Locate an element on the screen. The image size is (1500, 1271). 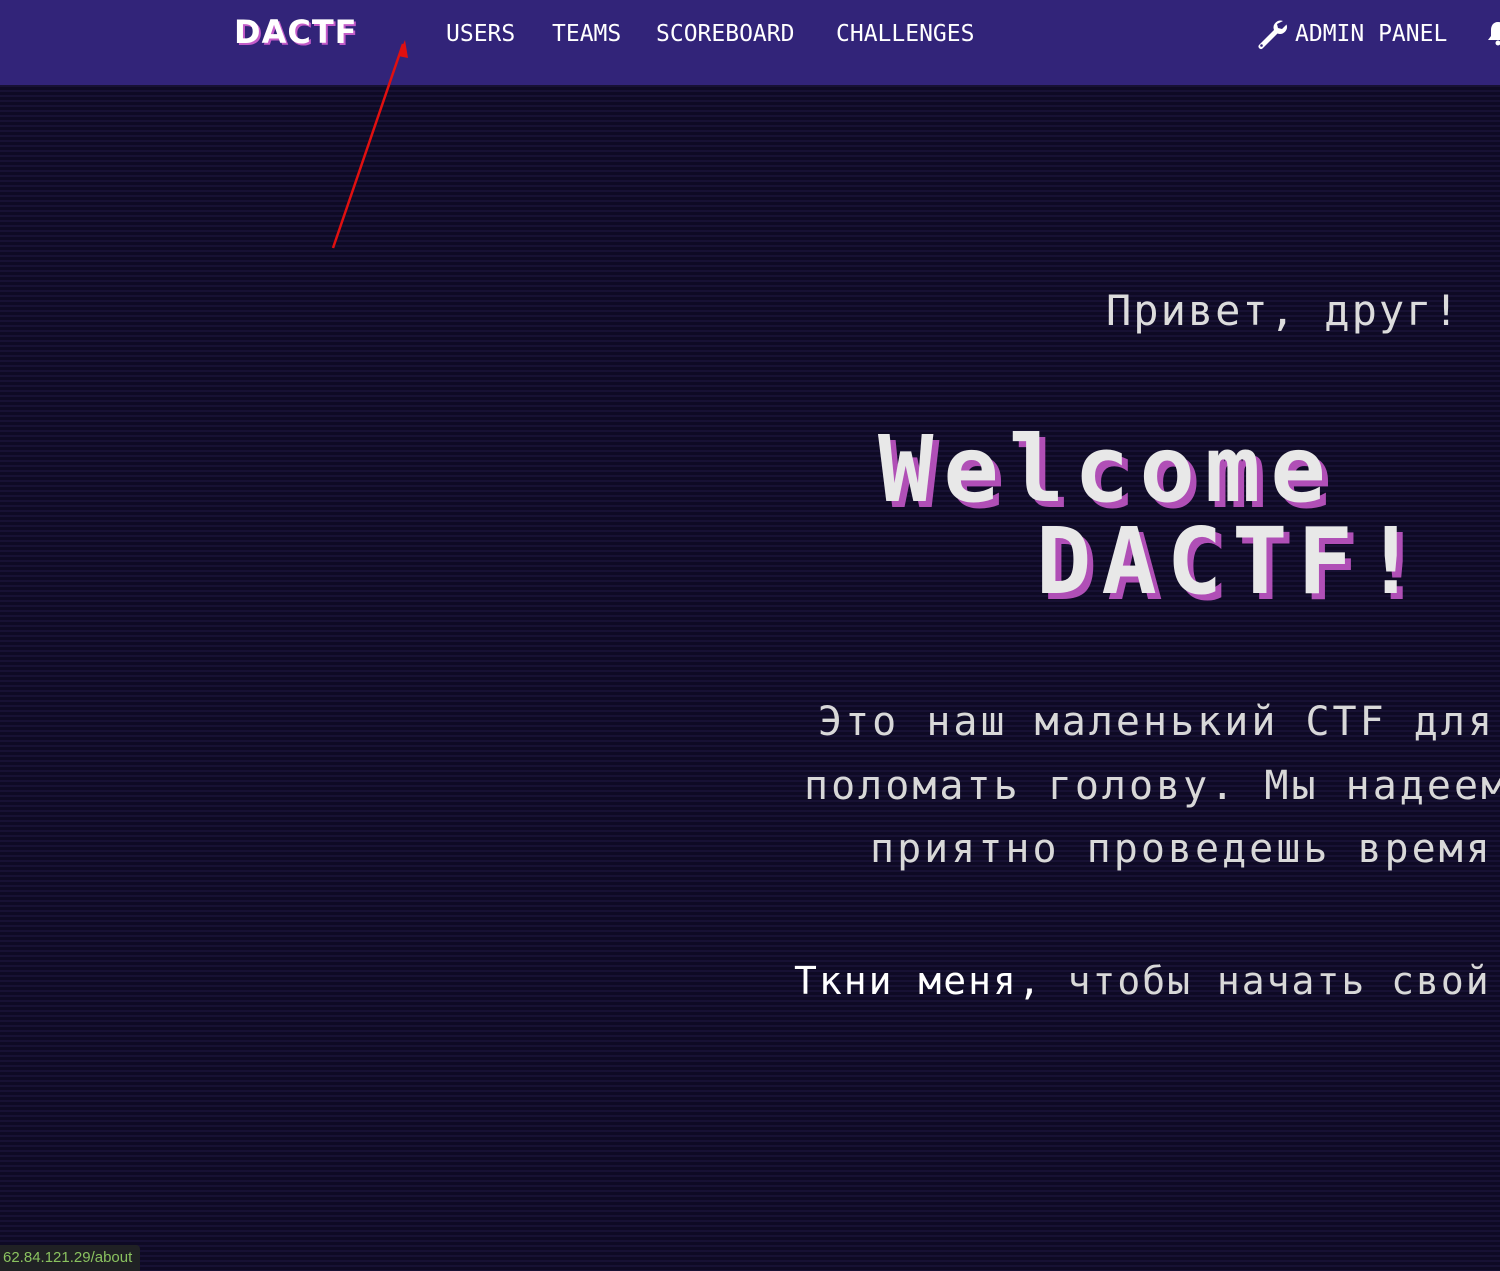
admin-panel-link: ADMIN PANEL is located at coordinates (1351, 34).